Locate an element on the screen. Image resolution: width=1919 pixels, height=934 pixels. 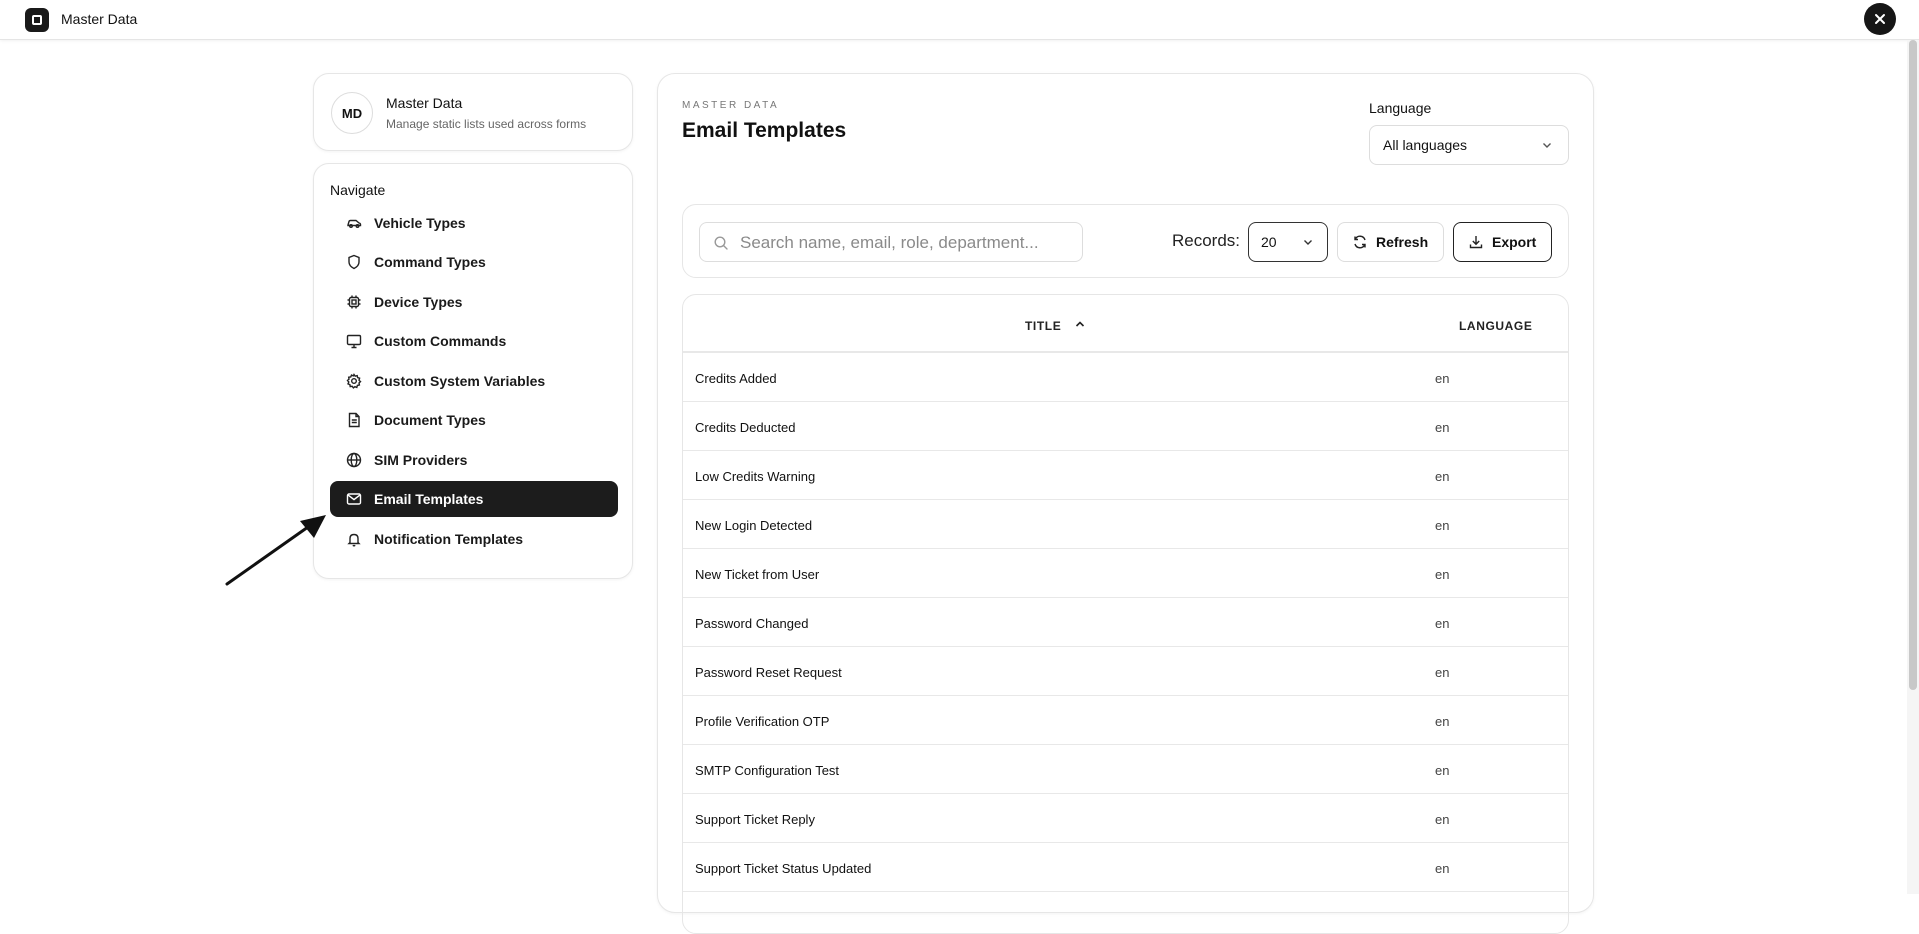
profile-name: Master Data is located at coordinates (424, 103).